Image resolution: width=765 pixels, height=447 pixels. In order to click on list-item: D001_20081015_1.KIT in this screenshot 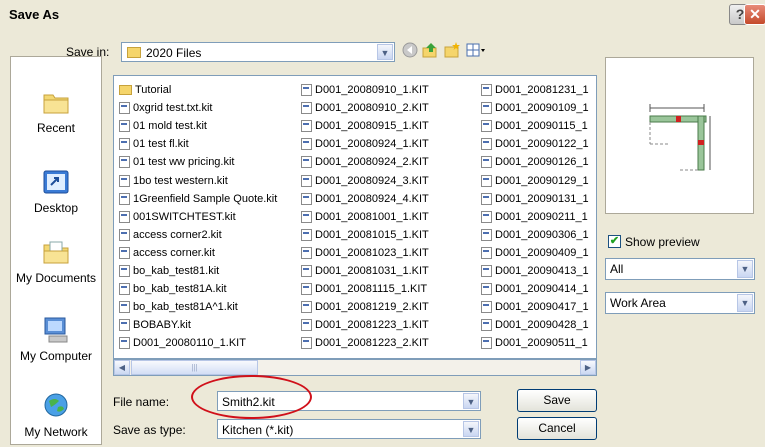, I will do `click(365, 235)`.